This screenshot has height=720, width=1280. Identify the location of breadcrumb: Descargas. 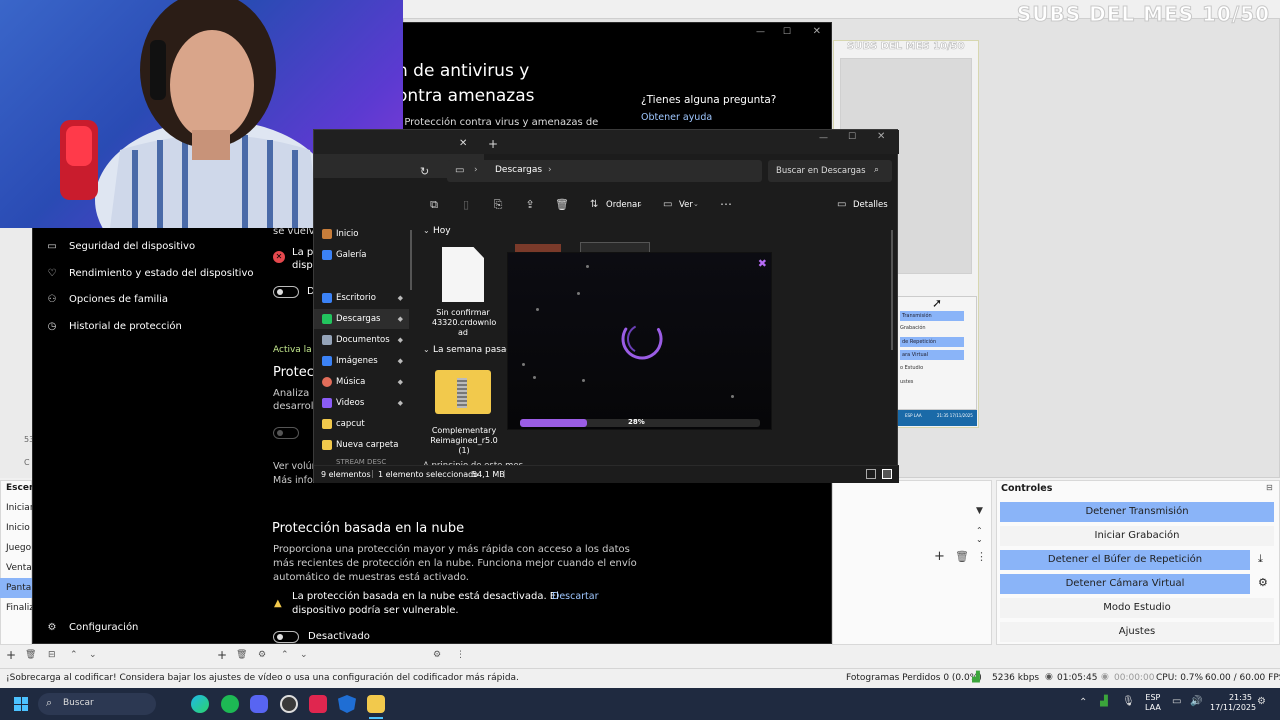
(518, 170).